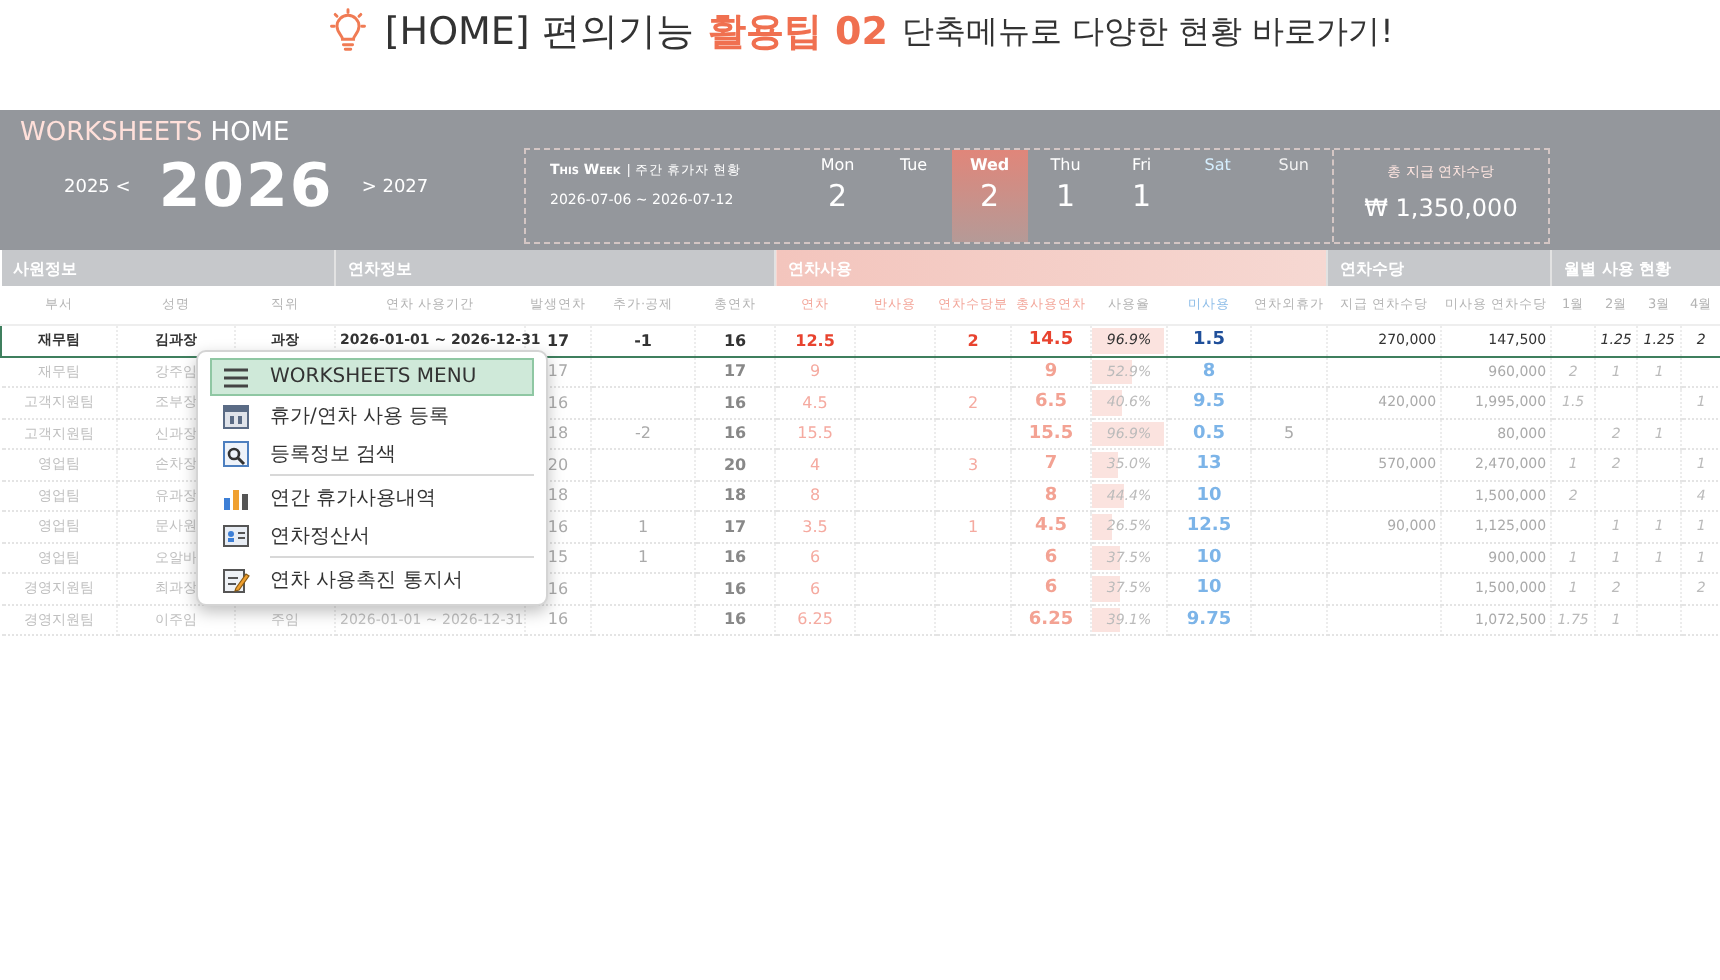  I want to click on lightbulb-icon, so click(348, 30).